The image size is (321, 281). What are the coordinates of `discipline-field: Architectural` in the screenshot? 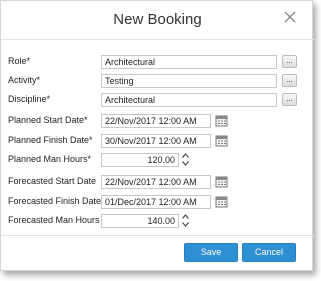 It's located at (189, 100).